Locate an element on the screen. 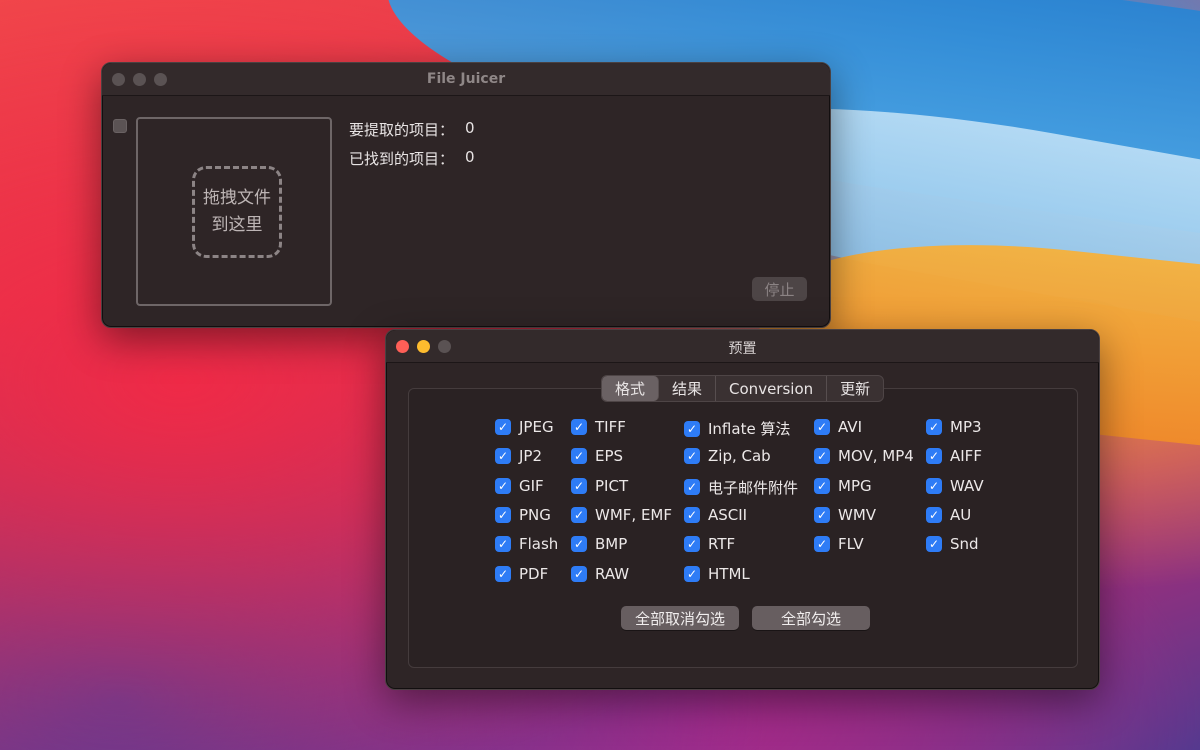 The image size is (1200, 750). format-option-label: MOV, MP4 is located at coordinates (876, 456).